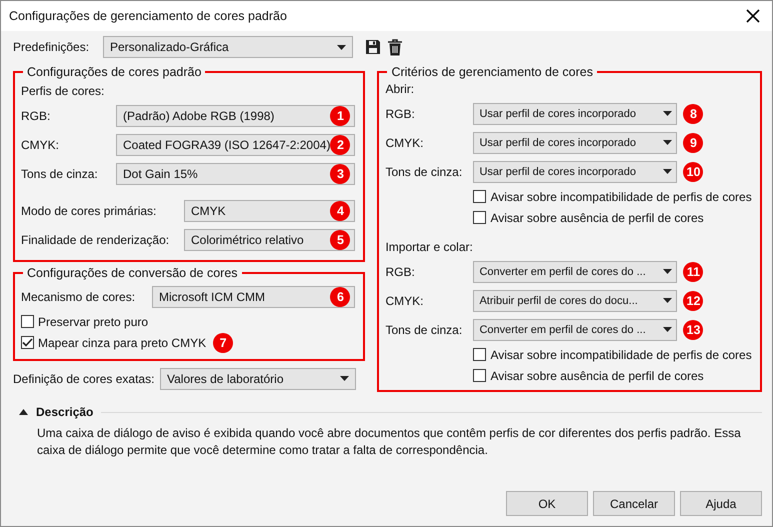  Describe the element at coordinates (254, 297) in the screenshot. I see `engine-field: Microsoft ICM CMM 6` at that location.